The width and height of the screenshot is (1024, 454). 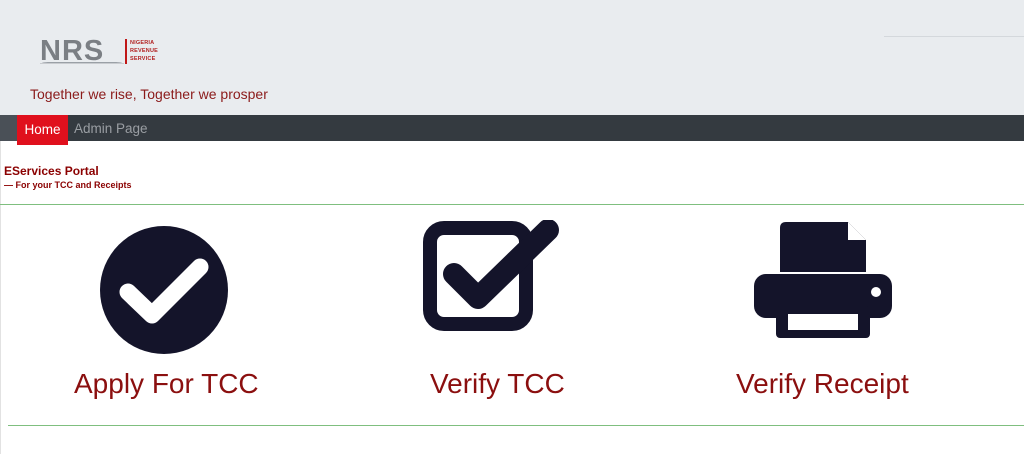 I want to click on nrs-logo: NRS NIGERIA REVENUE SERVICE, so click(x=106, y=52).